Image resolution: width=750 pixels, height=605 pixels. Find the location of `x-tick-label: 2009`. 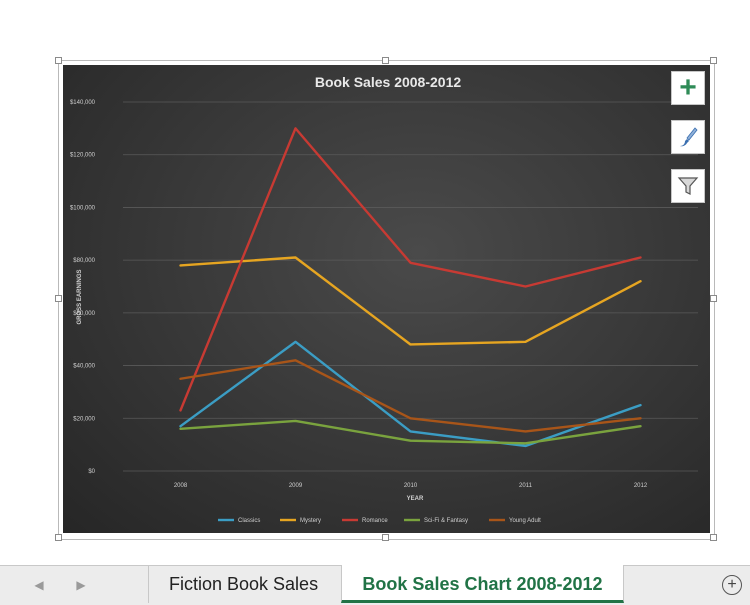

x-tick-label: 2009 is located at coordinates (296, 486).